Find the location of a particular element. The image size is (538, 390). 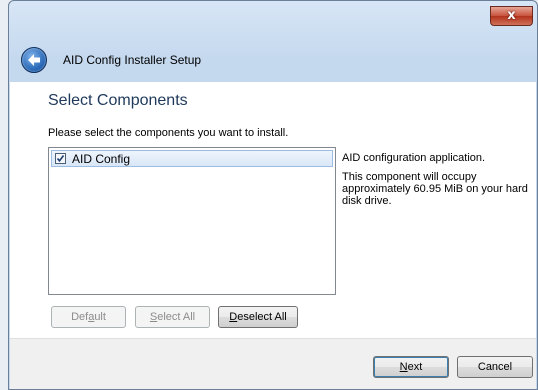

deselect-all-label-accel: D is located at coordinates (233, 317).